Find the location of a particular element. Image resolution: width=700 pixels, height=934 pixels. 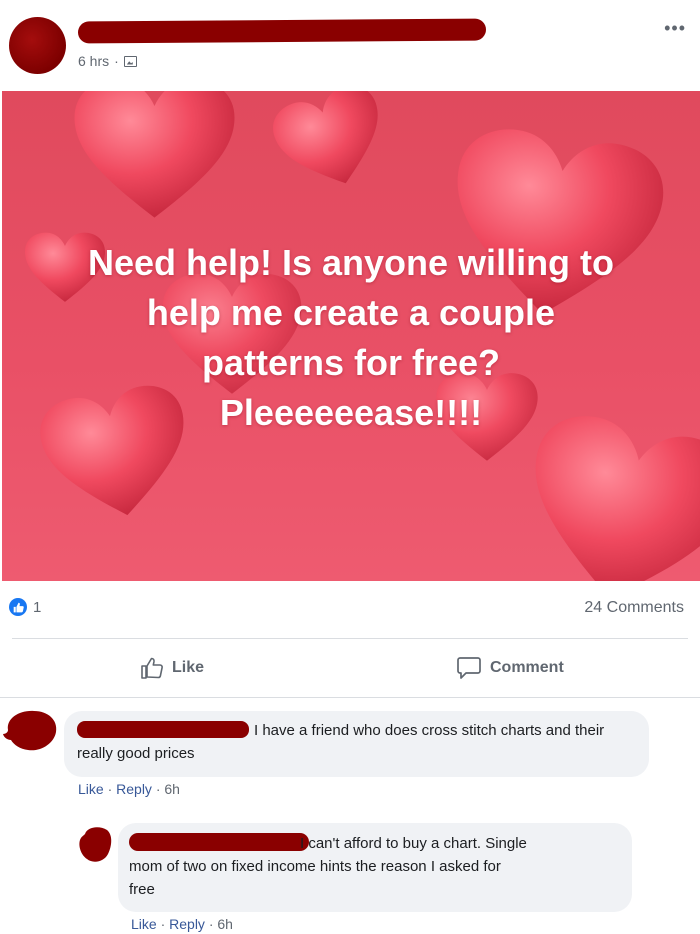

comment-button: Comment is located at coordinates (510, 668).